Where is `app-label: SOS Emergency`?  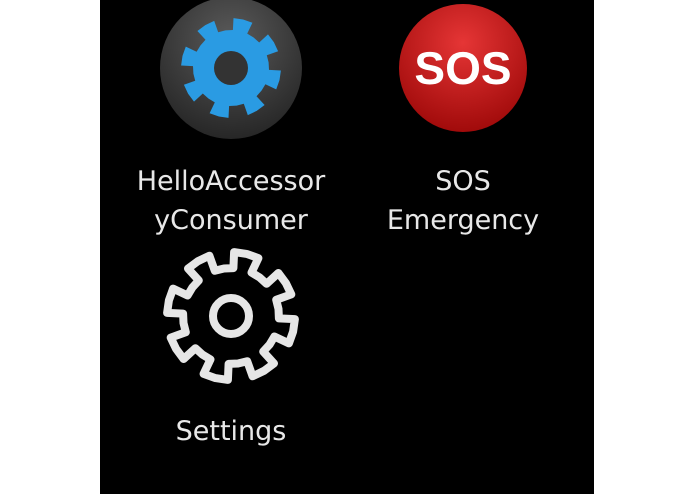 app-label: SOS Emergency is located at coordinates (463, 201).